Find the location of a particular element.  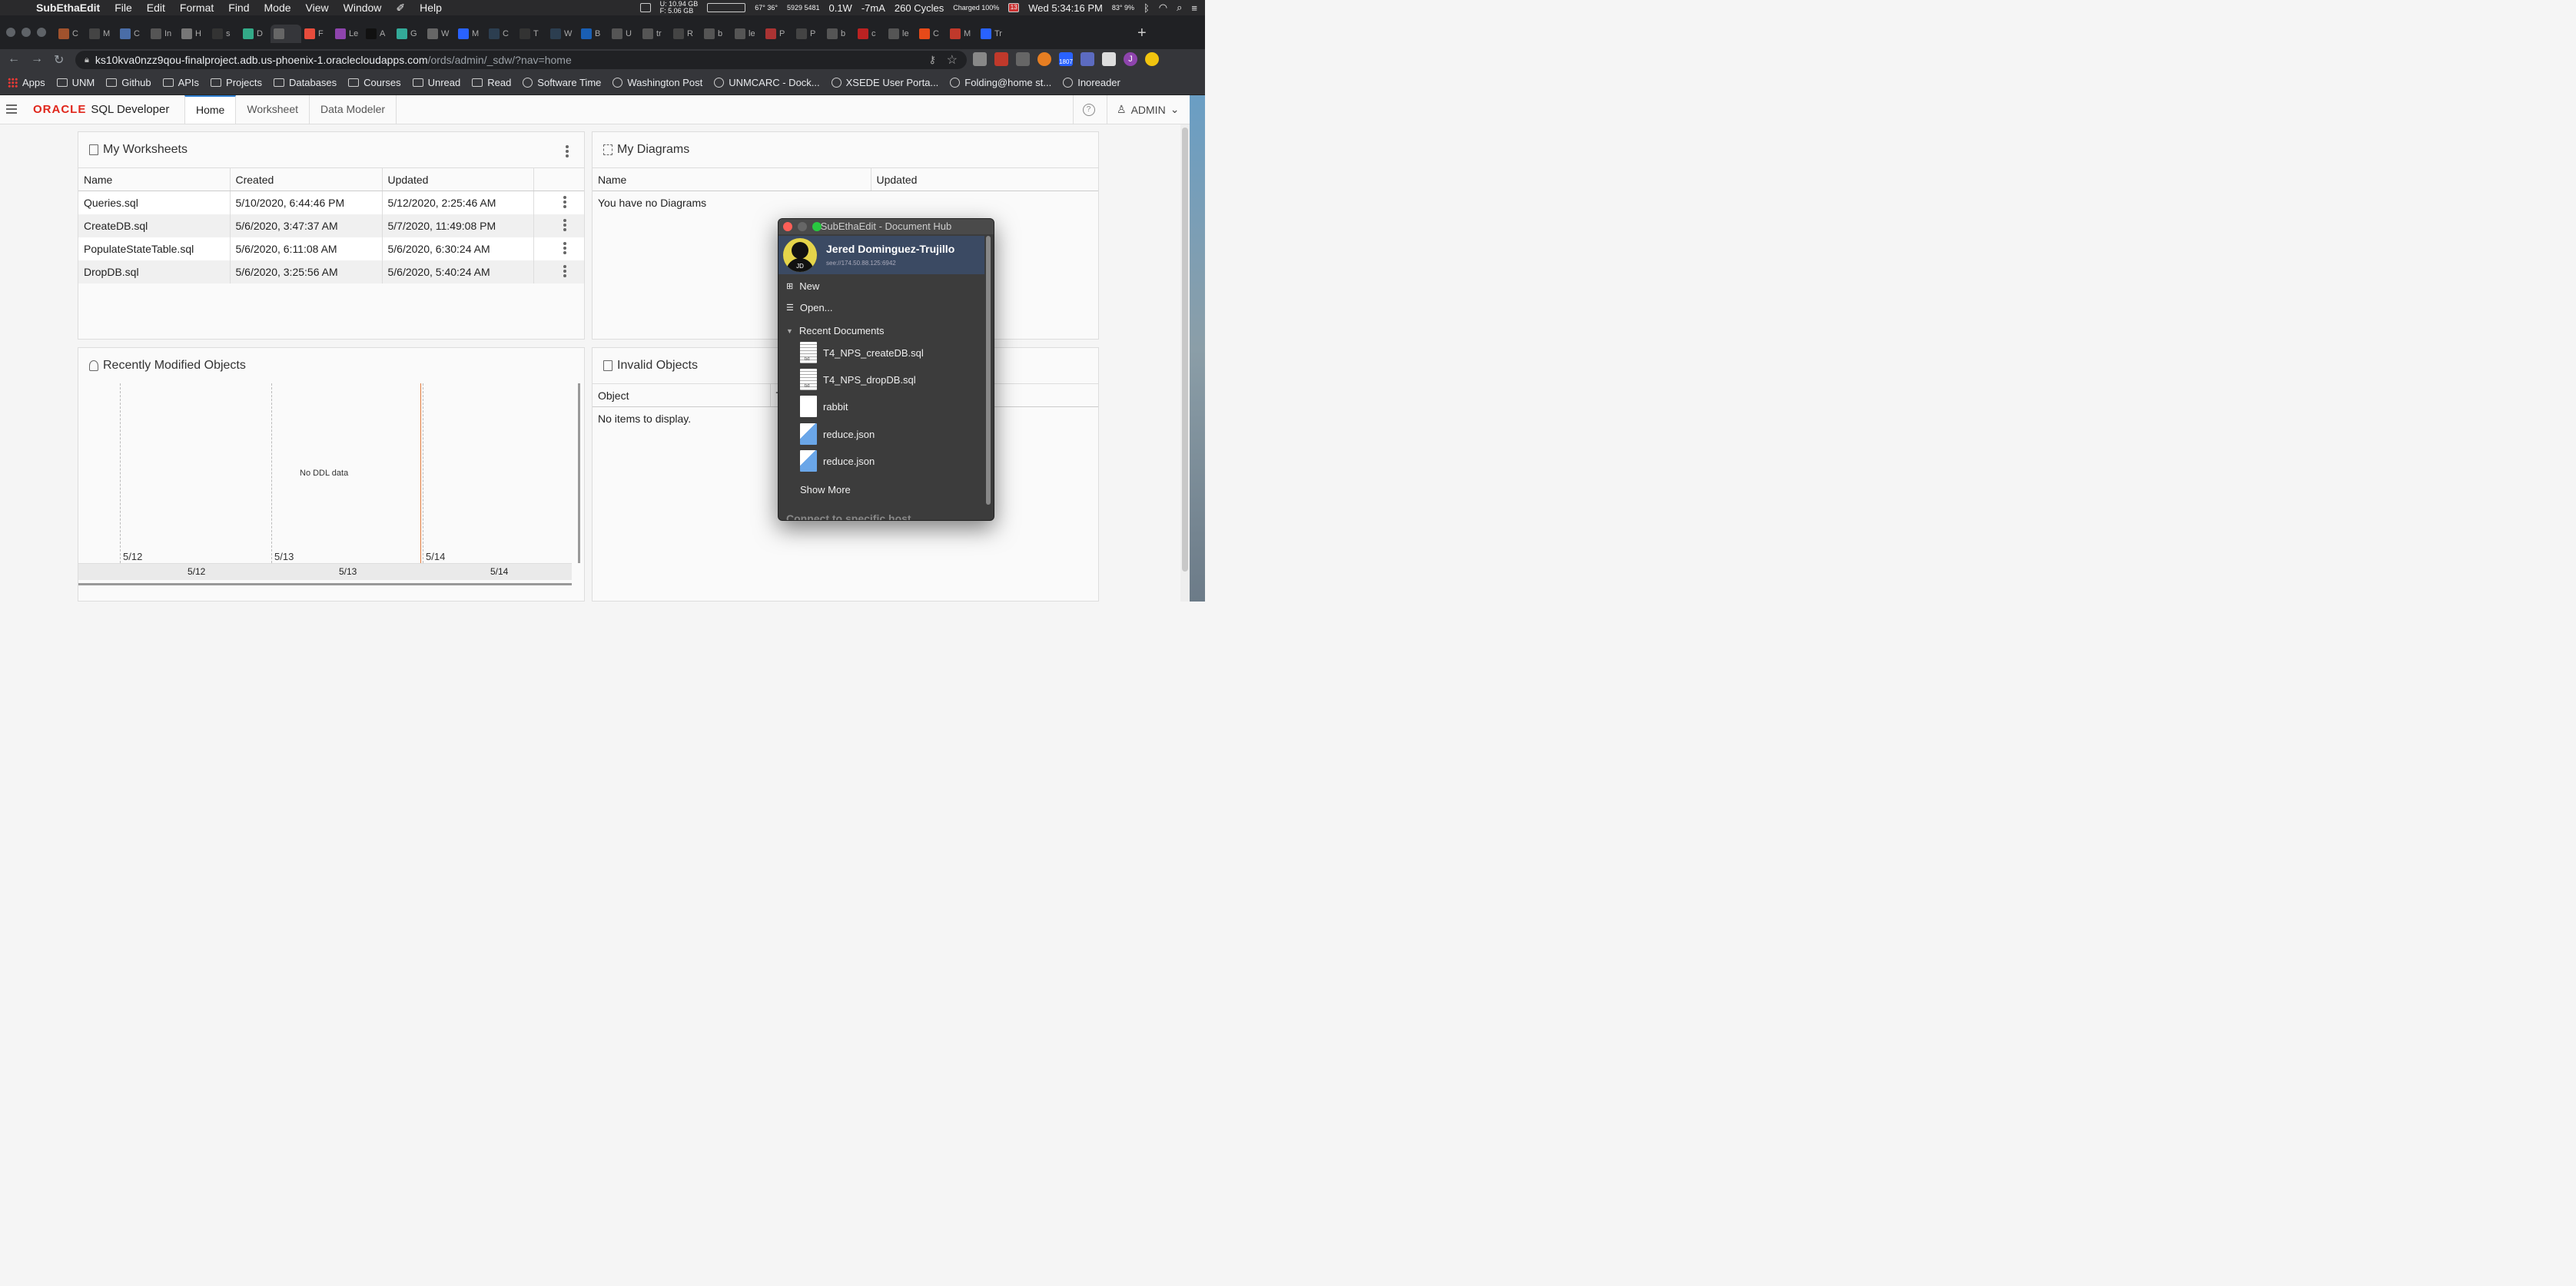

column-header-name: Name is located at coordinates (154, 179).